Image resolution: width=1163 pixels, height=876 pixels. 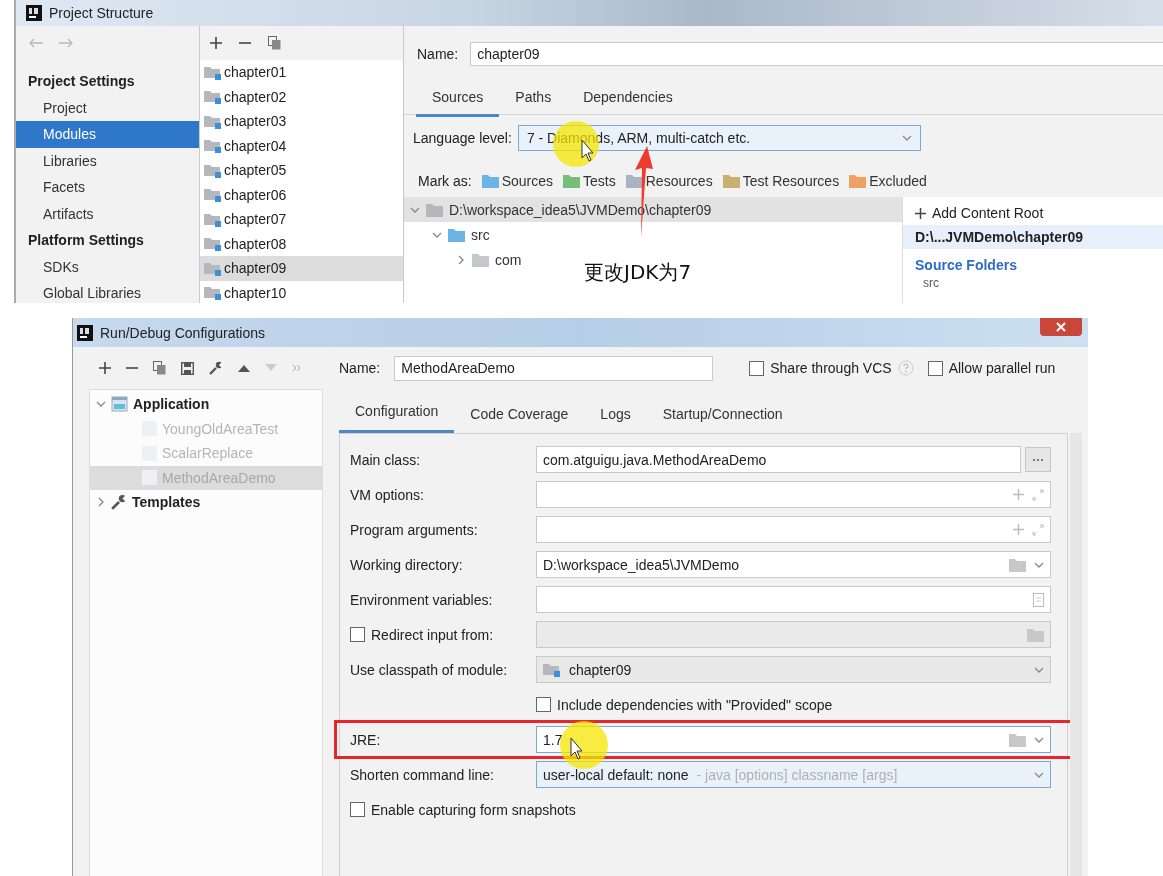 I want to click on module-item: chapter06, so click(x=301, y=194).